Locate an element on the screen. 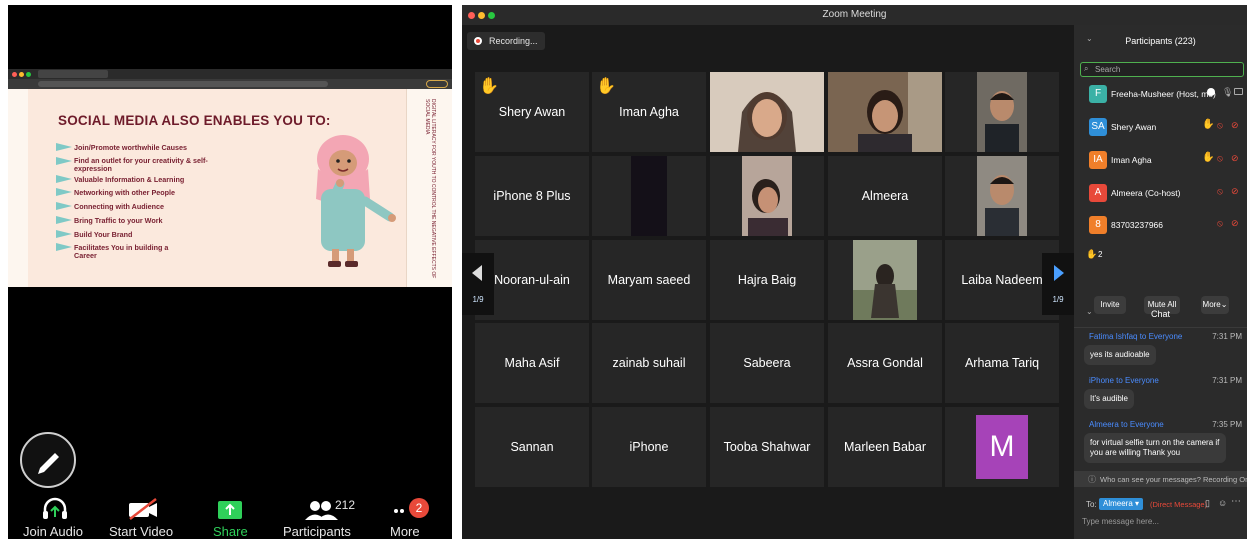 This screenshot has height=539, width=1247. browser-url-bar is located at coordinates (230, 84).